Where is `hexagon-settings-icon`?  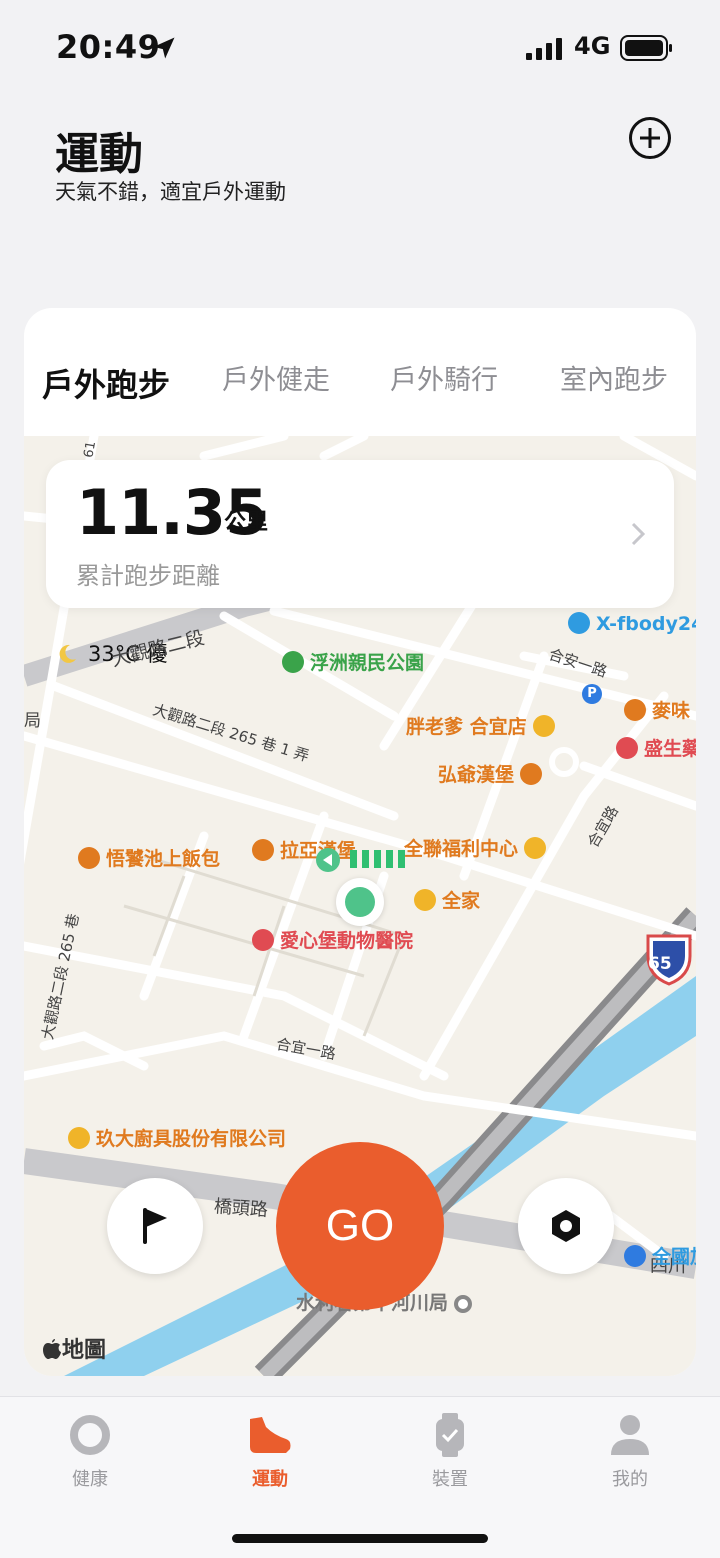 hexagon-settings-icon is located at coordinates (566, 1226).